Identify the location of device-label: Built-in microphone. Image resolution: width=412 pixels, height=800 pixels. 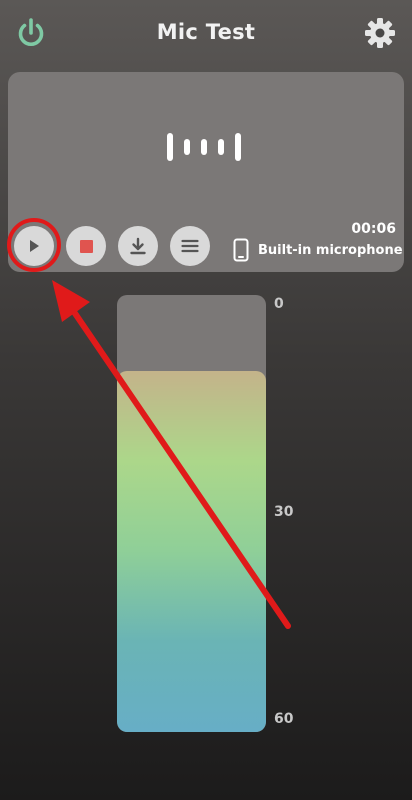
(330, 250).